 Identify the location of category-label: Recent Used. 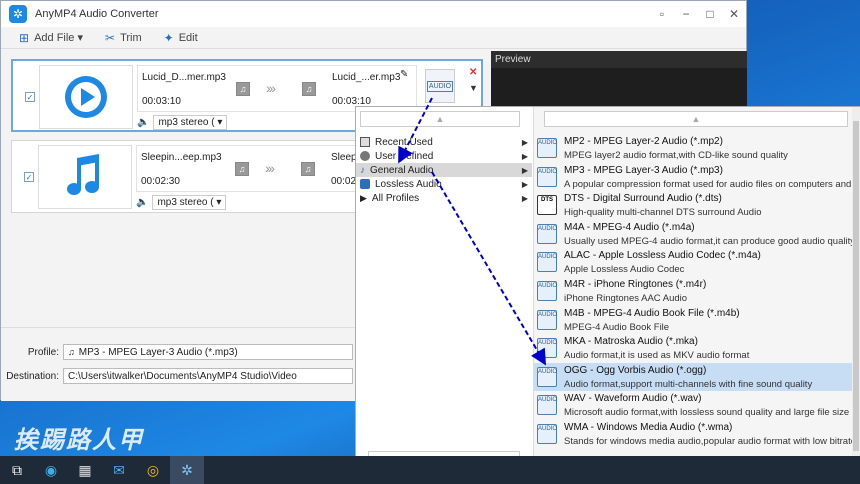
(404, 142).